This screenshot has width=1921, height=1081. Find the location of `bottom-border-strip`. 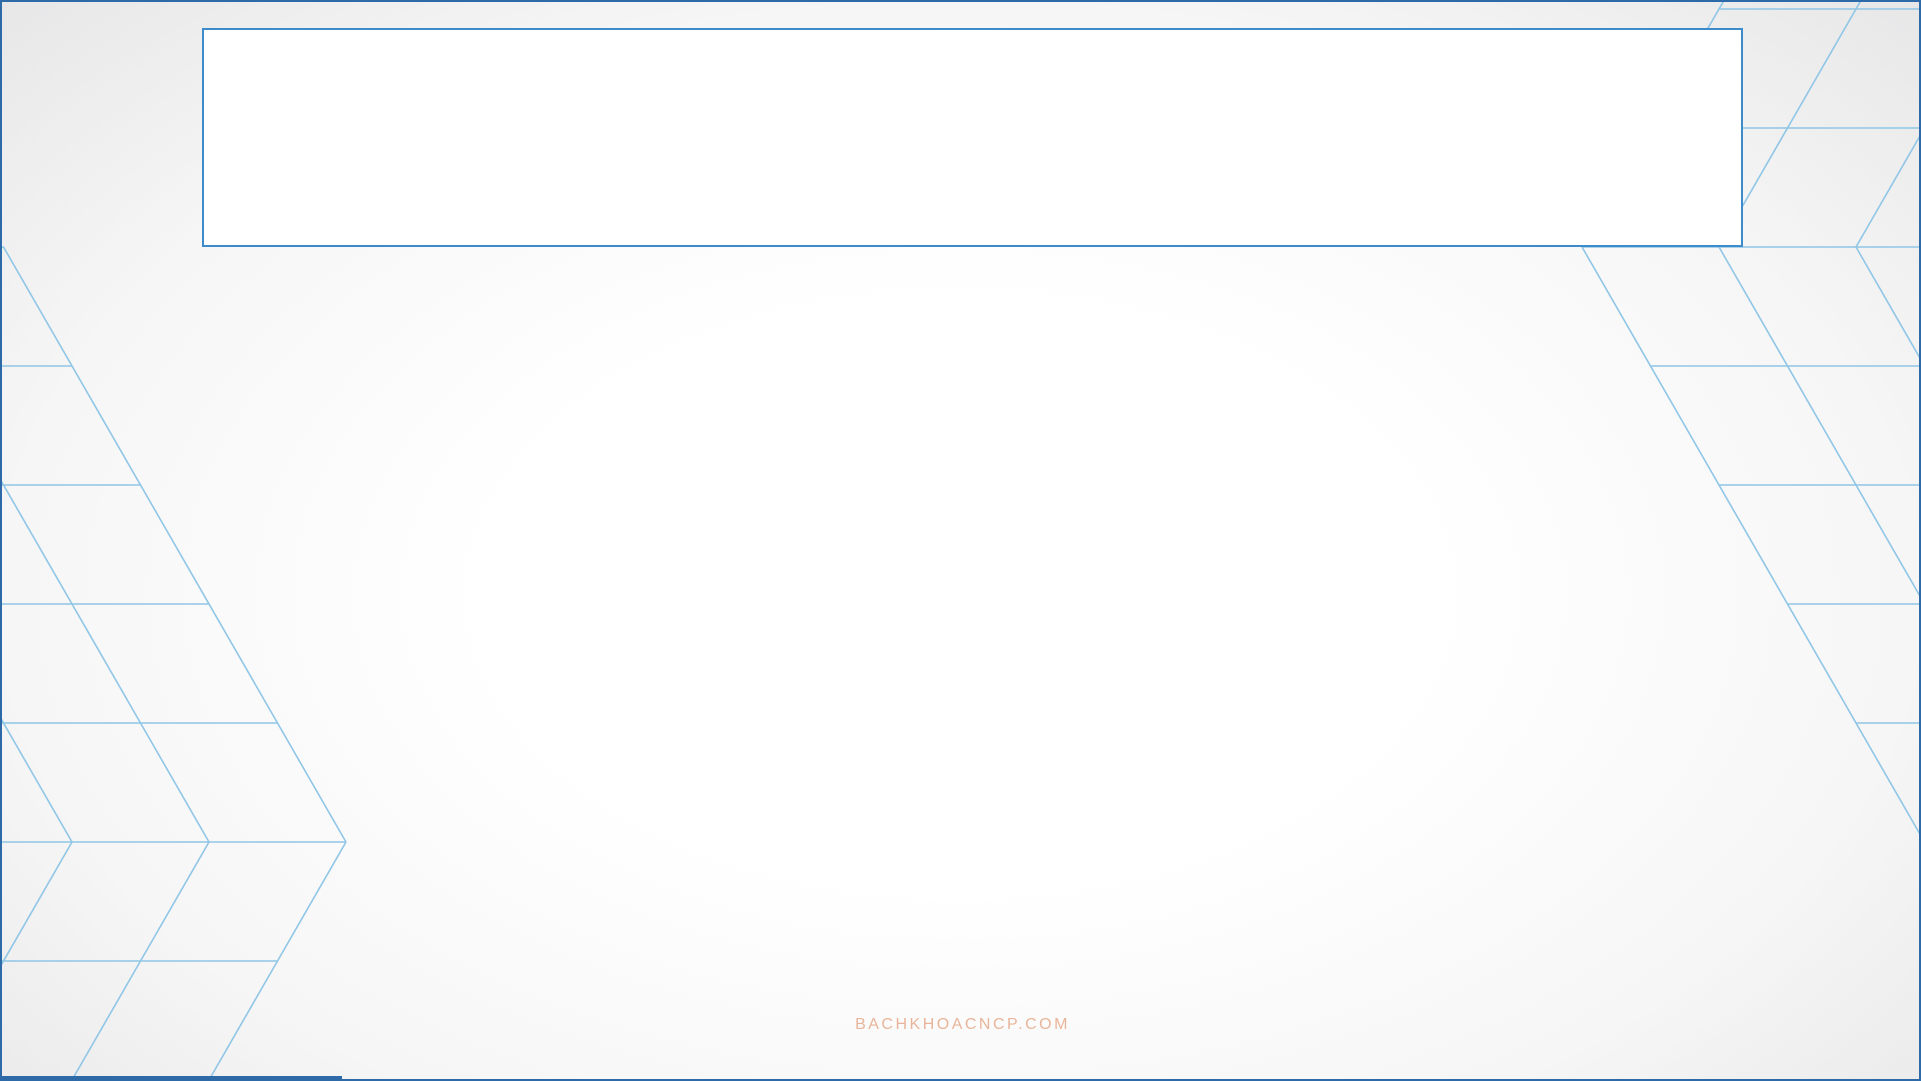

bottom-border-strip is located at coordinates (172, 1077).